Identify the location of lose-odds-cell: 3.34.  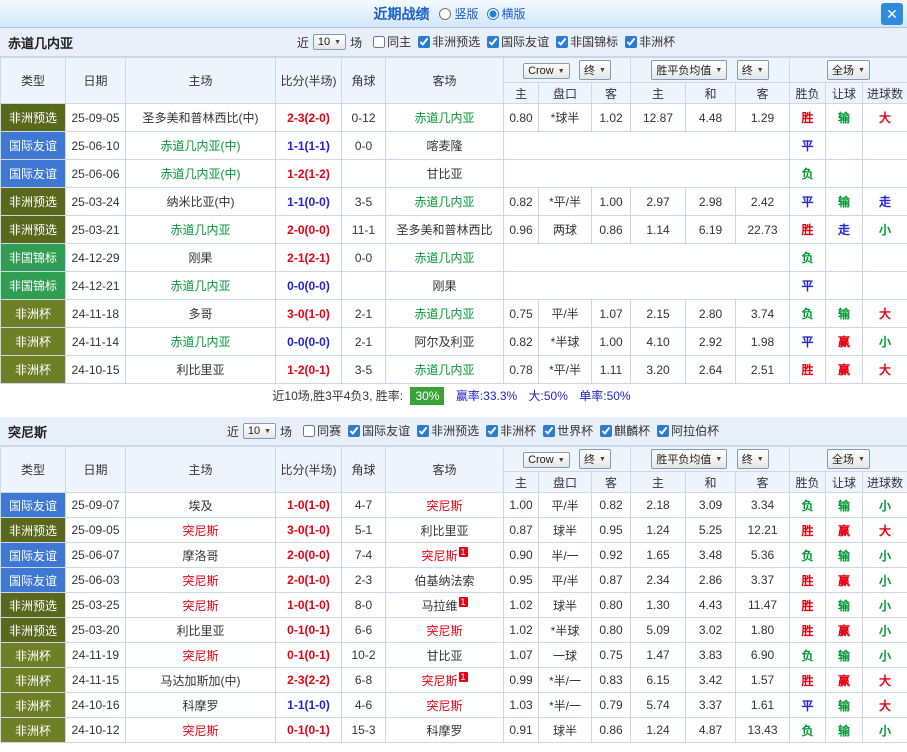
(763, 505).